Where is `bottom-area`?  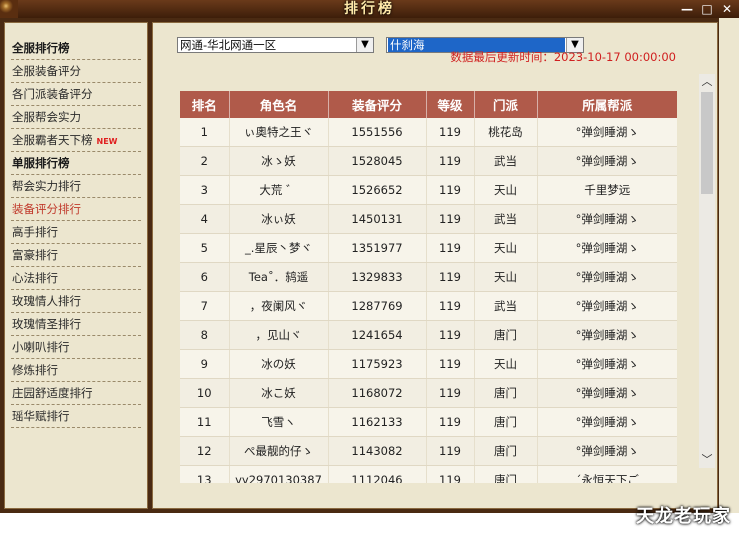
bottom-area is located at coordinates (369, 525).